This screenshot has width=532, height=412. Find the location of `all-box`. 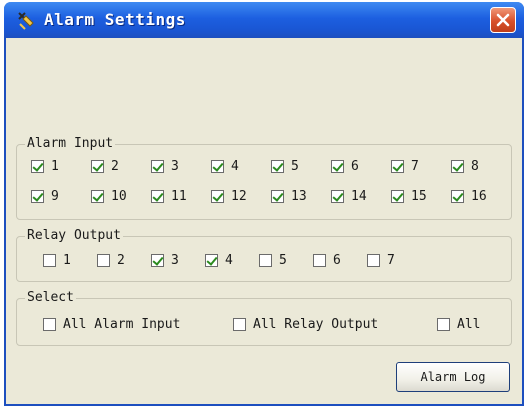

all-box is located at coordinates (443, 324).